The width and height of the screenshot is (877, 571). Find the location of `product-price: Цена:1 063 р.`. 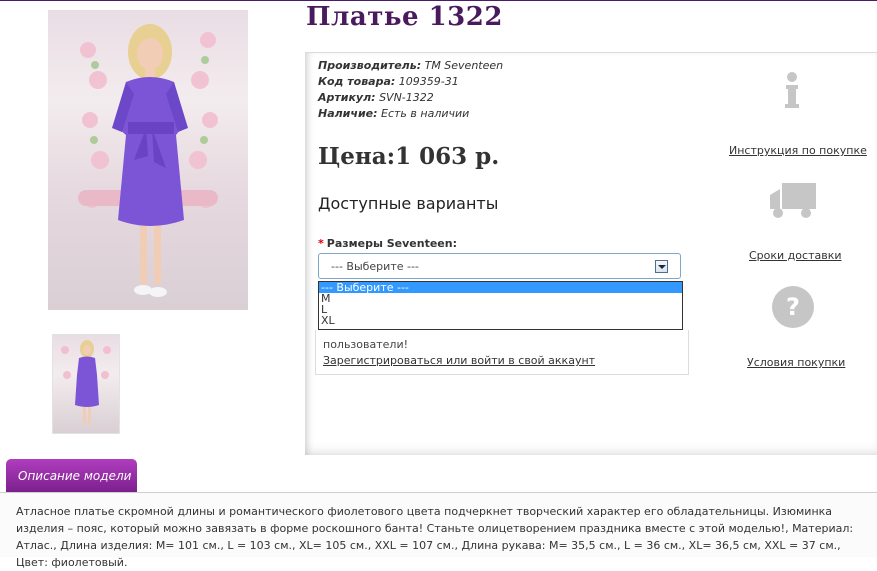

product-price: Цена:1 063 р. is located at coordinates (409, 156).